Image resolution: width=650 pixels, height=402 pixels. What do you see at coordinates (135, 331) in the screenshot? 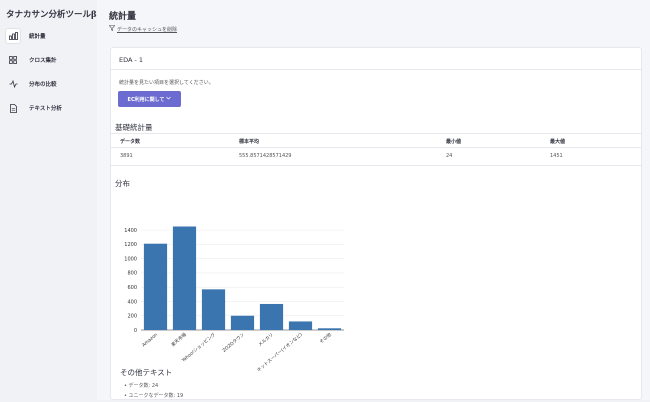
I see `y-tick-label: 0` at bounding box center [135, 331].